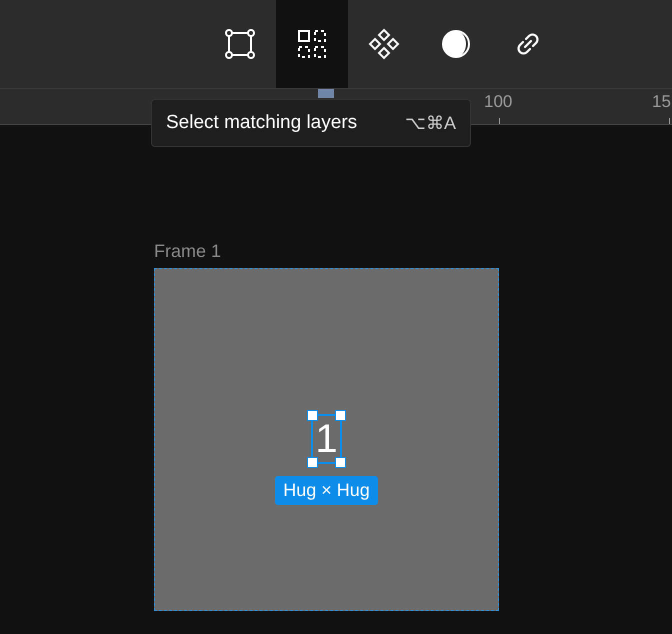  Describe the element at coordinates (661, 102) in the screenshot. I see `ruler-label: 15` at that location.